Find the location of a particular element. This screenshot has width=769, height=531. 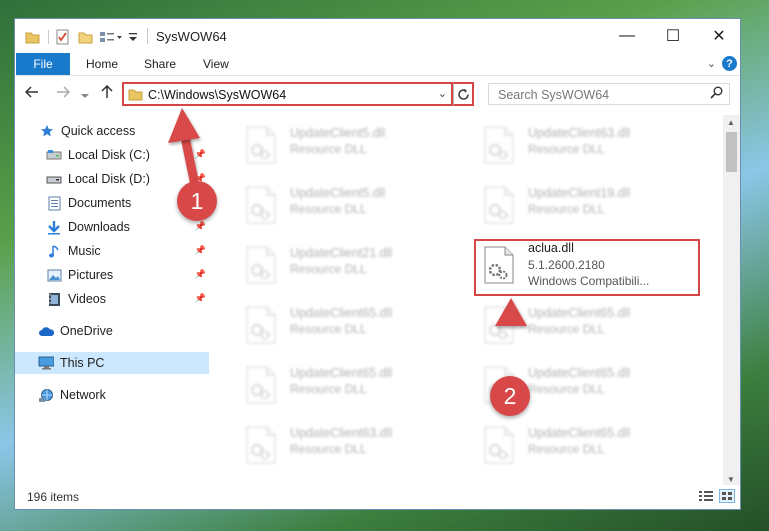

list-item: UpdateClient21.dll Resource DLL is located at coordinates (347, 265).